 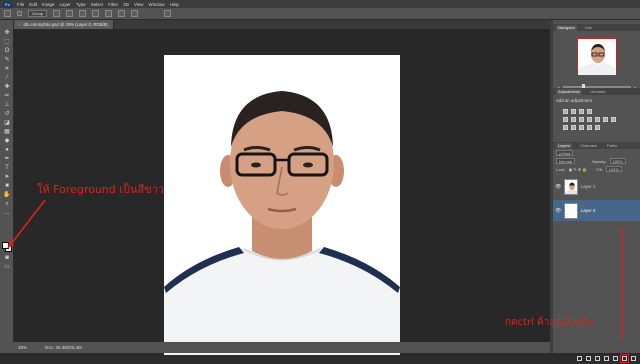 What do you see at coordinates (588, 358) in the screenshot?
I see `layer-style-icon` at bounding box center [588, 358].